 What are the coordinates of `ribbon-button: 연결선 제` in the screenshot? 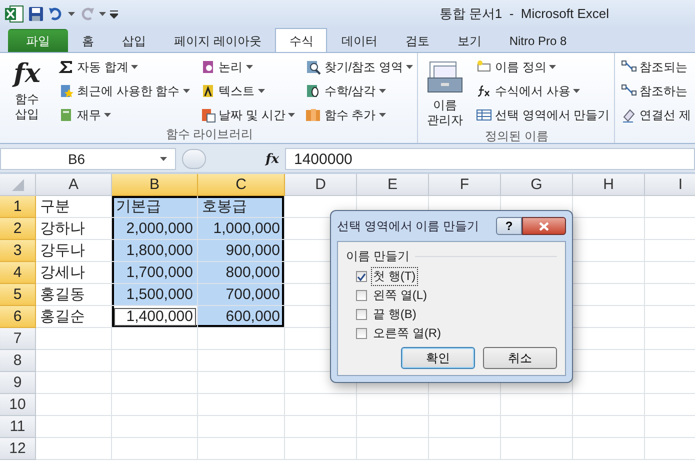 It's located at (656, 115).